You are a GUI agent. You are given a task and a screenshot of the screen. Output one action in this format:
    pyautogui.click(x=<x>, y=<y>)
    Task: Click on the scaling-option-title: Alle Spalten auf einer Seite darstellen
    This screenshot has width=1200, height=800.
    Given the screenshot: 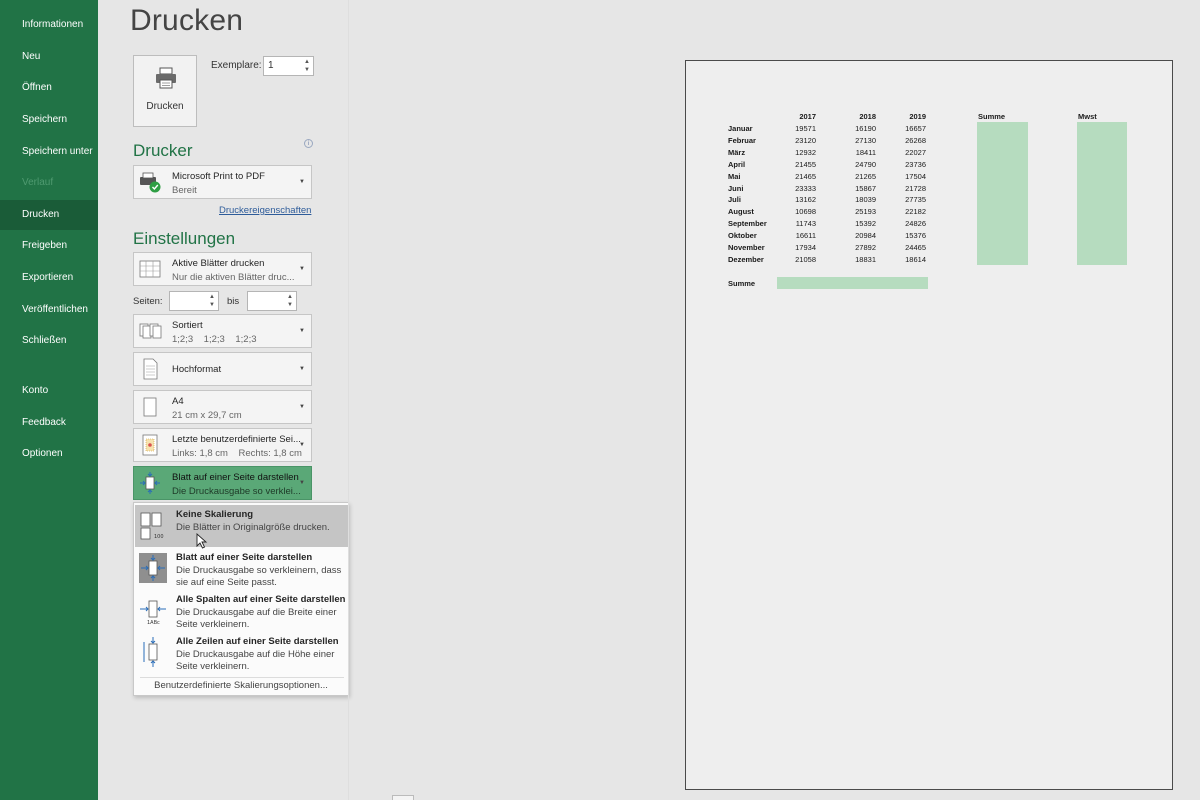 What is the action you would take?
    pyautogui.click(x=261, y=599)
    